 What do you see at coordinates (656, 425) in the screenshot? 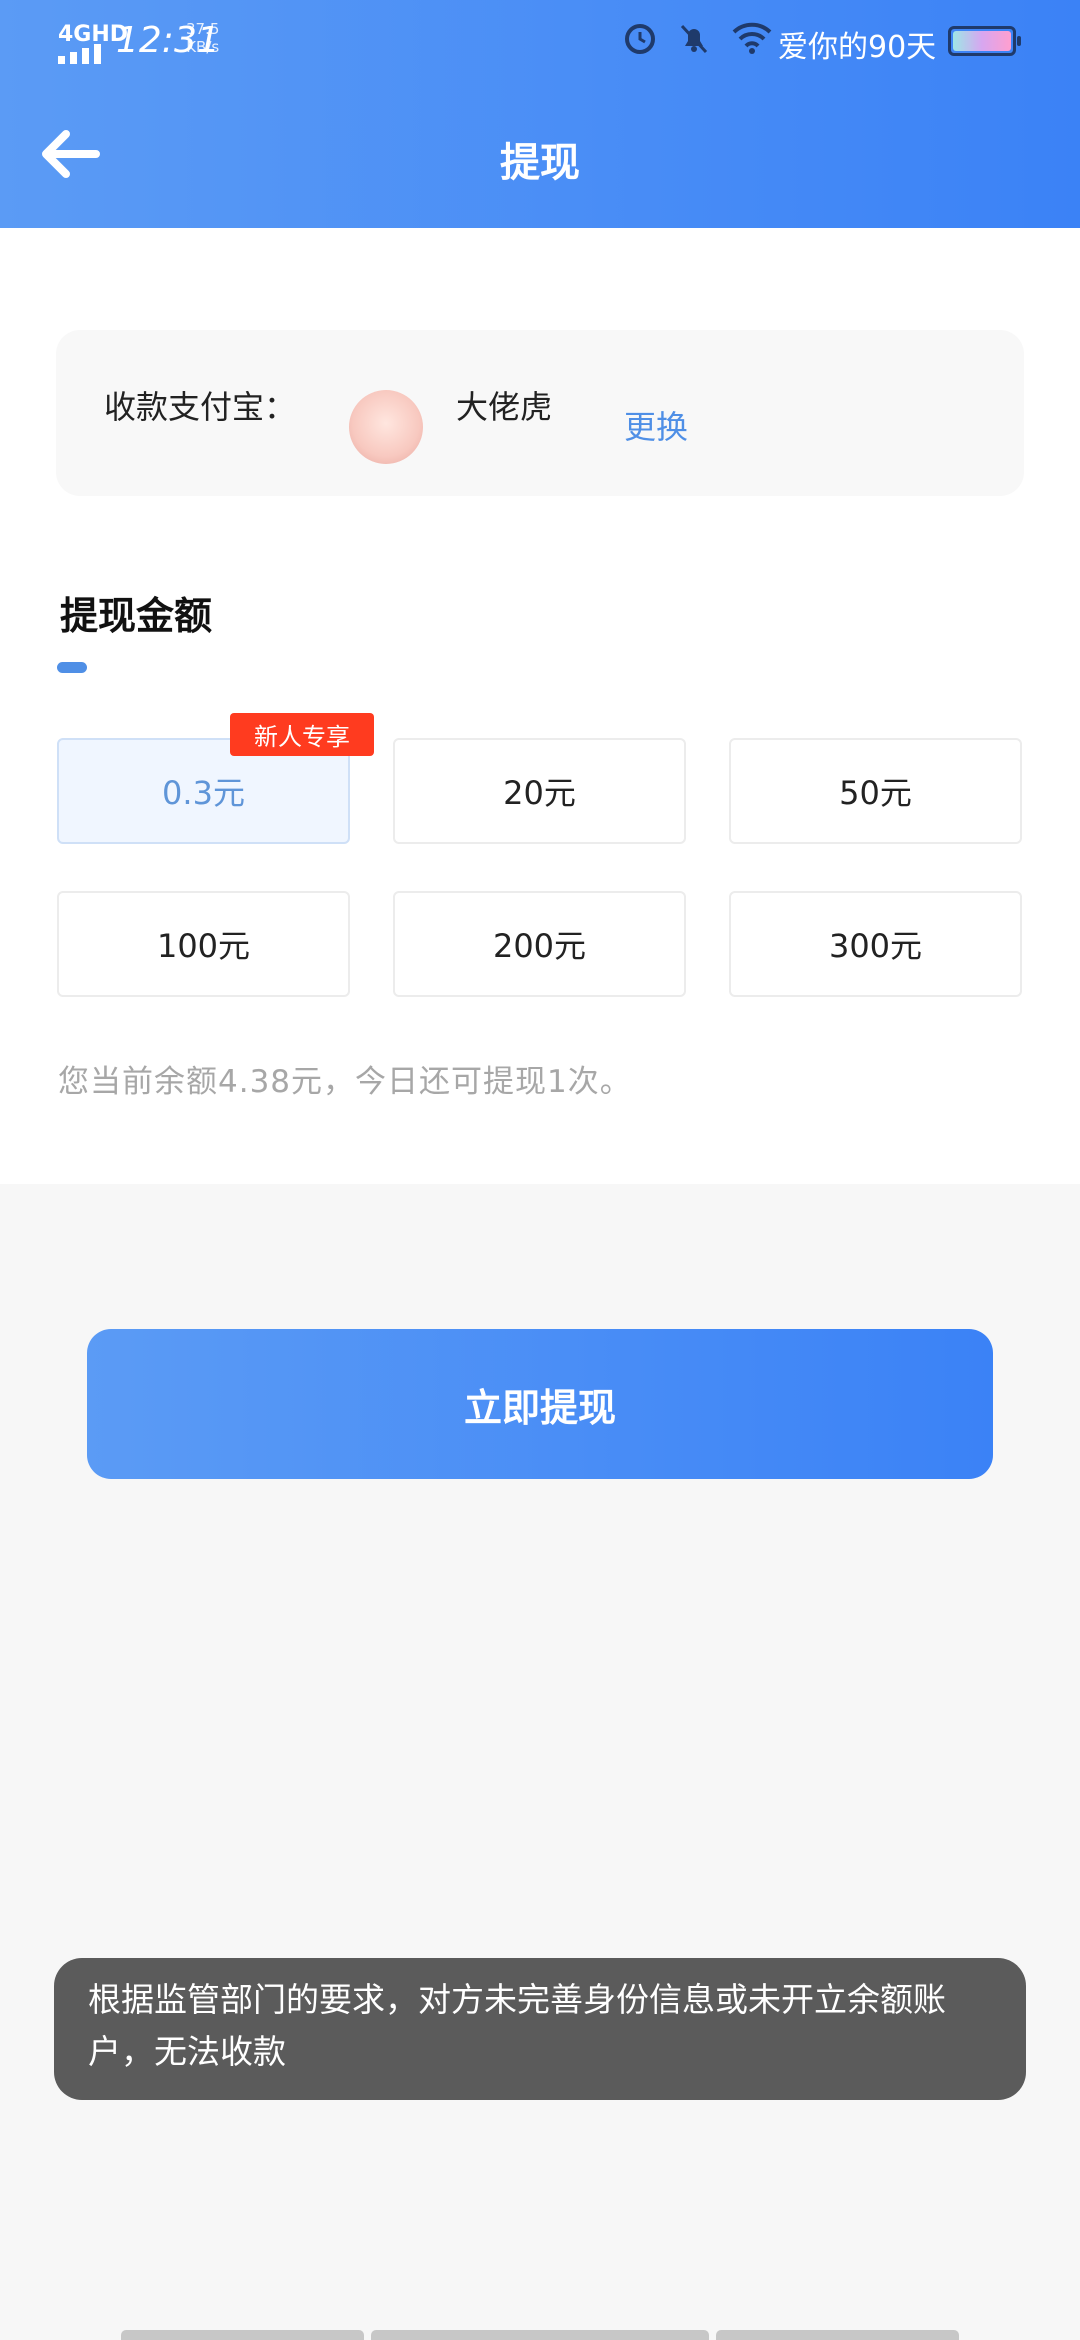
I see `change-account-link: 更换` at bounding box center [656, 425].